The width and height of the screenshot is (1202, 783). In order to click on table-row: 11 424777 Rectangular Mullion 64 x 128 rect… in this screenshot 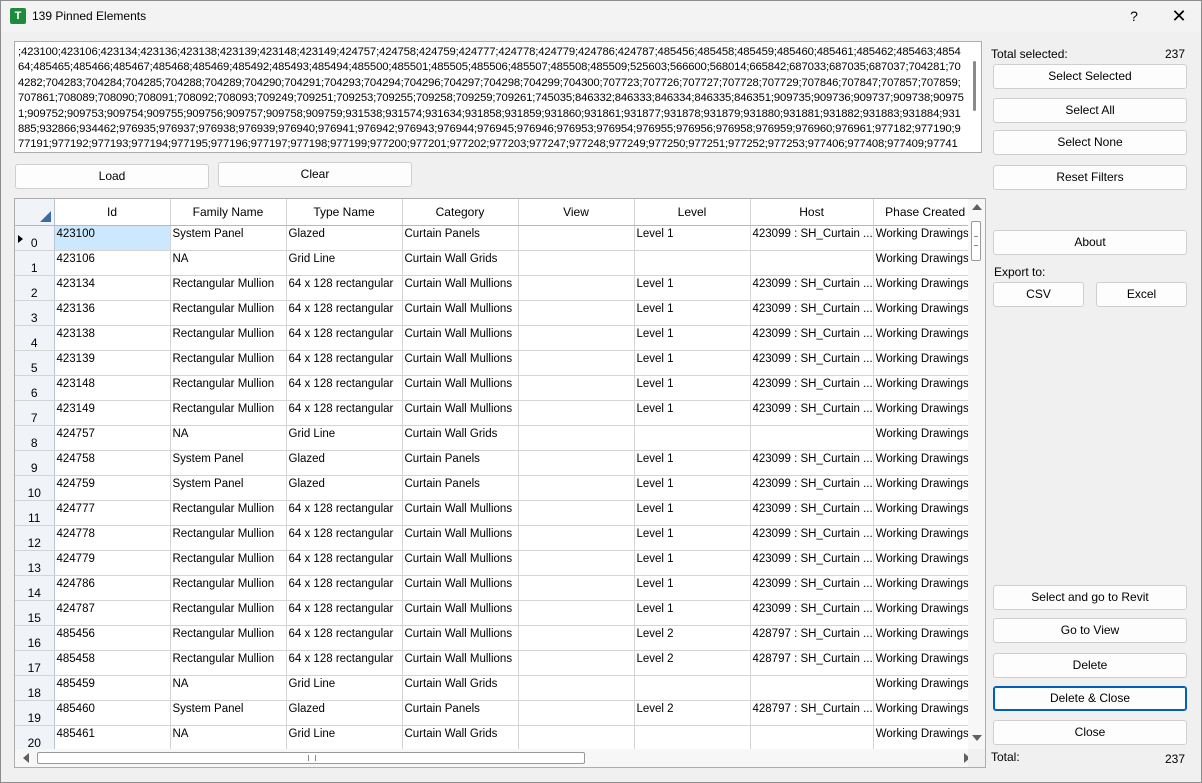, I will do `click(496, 513)`.